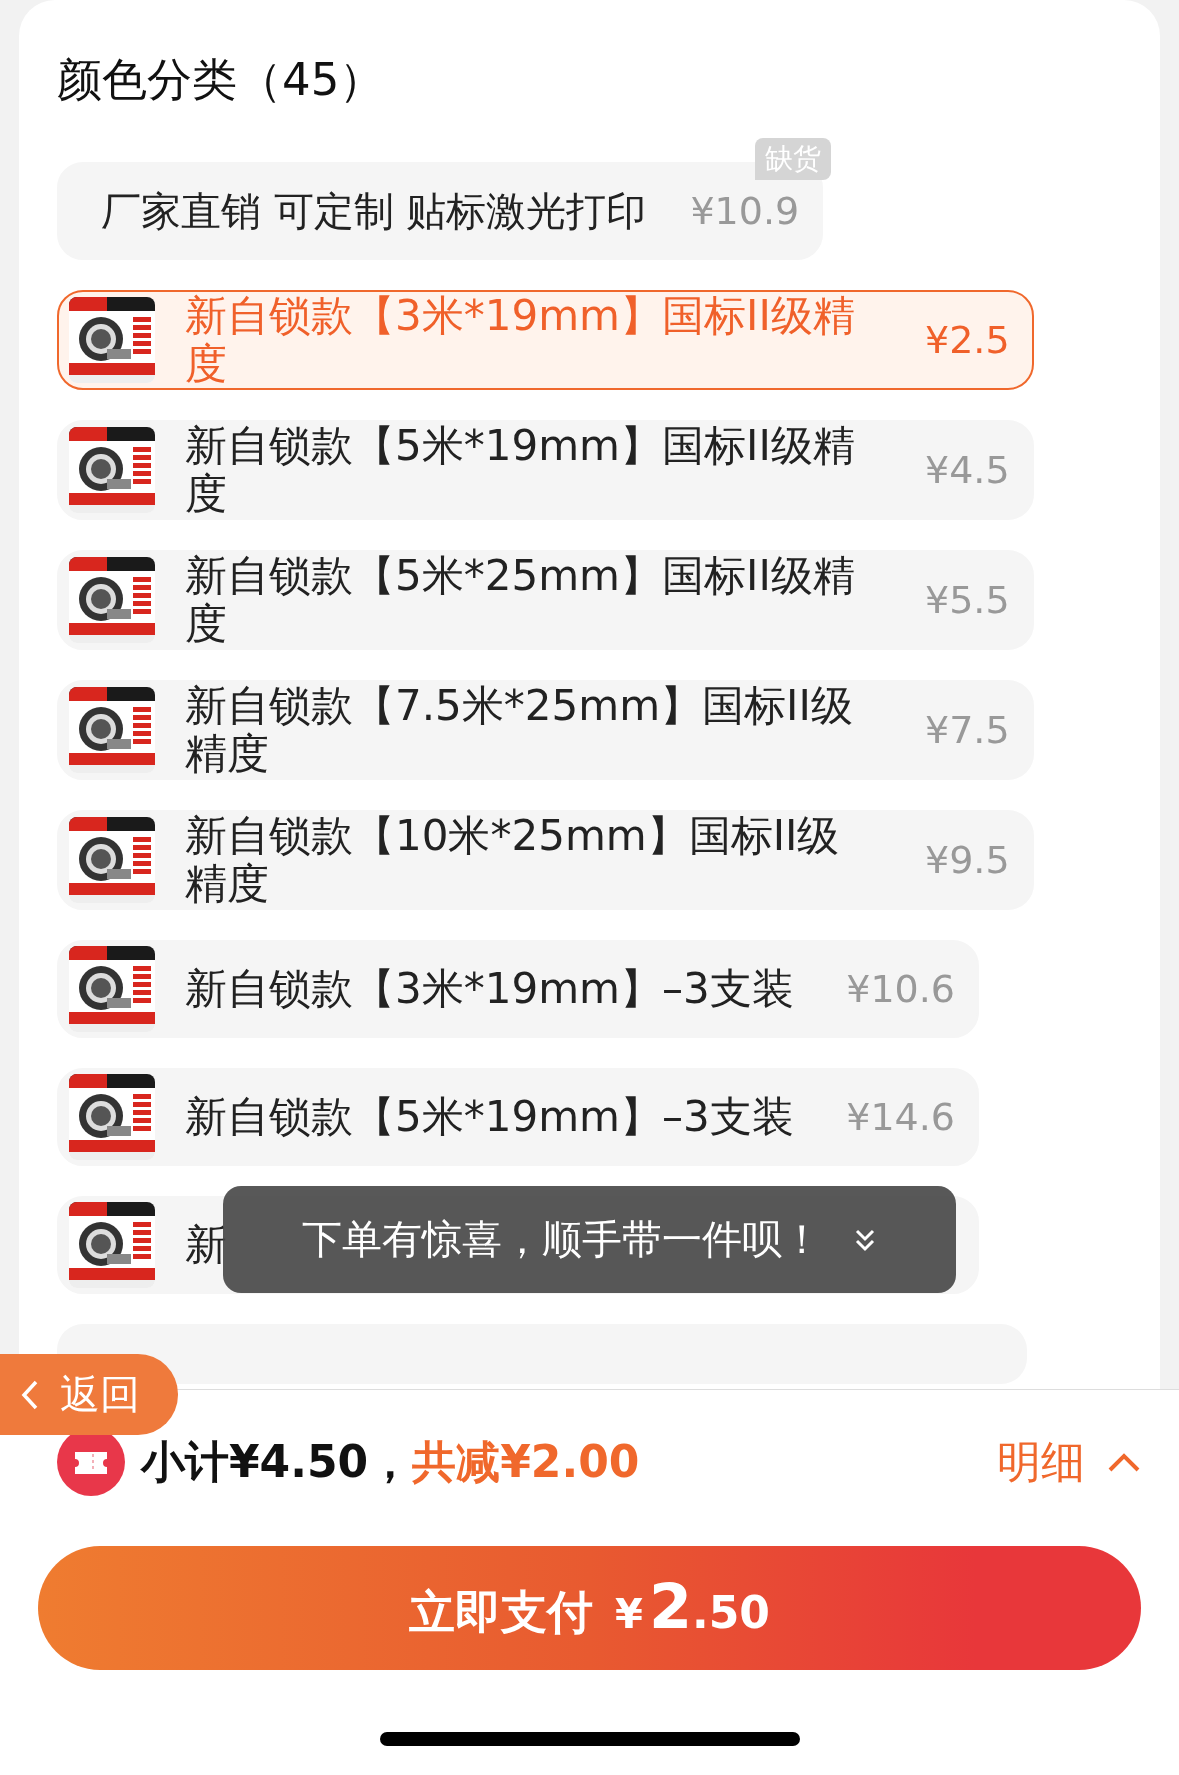  I want to click on option-price: ¥9.5, so click(967, 860).